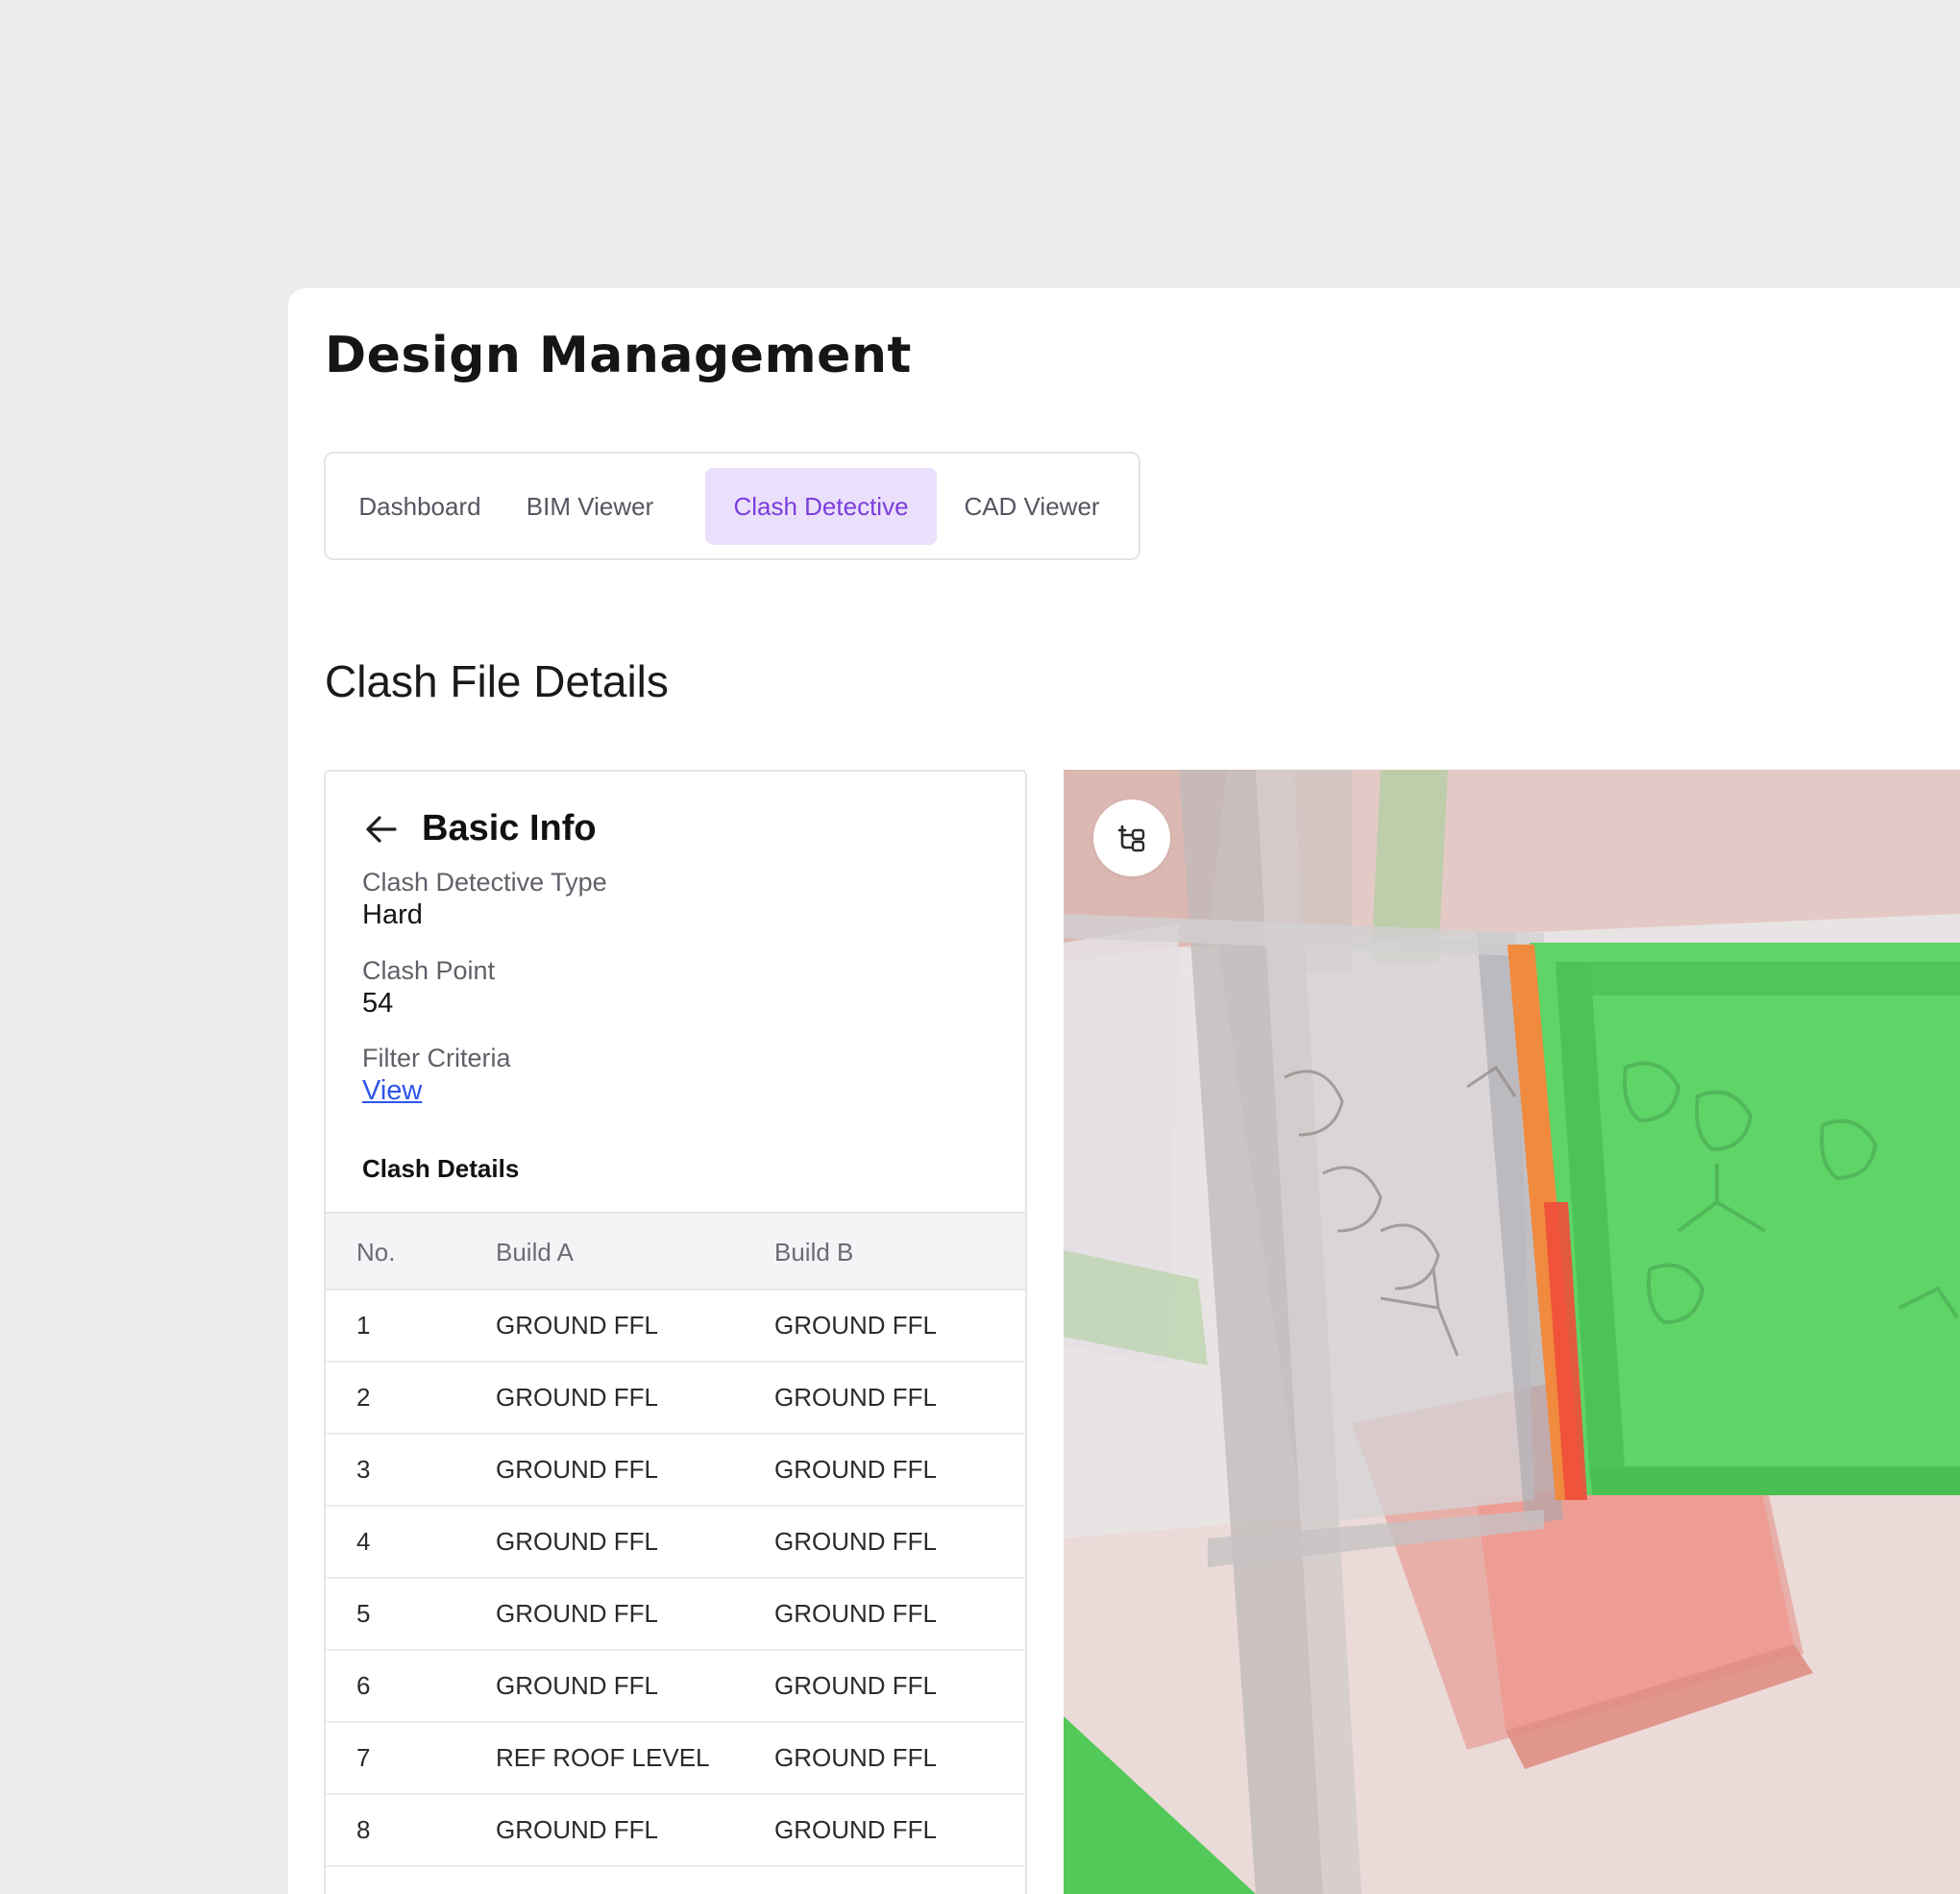 This screenshot has height=1894, width=1960. Describe the element at coordinates (484, 882) in the screenshot. I see `clash-type-label: Clash Detective Type` at that location.